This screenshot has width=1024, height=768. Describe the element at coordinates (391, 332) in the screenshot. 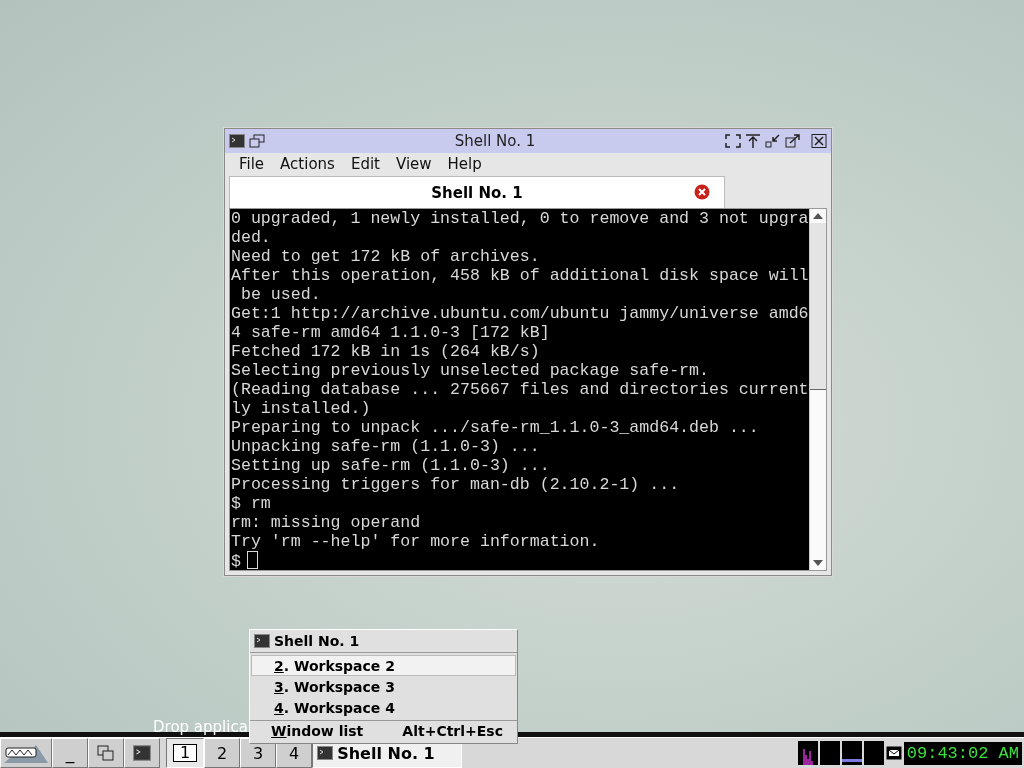

I see `terminal-line: 4 safe-rm amd64 1.1.0-3 [172 kB]` at that location.